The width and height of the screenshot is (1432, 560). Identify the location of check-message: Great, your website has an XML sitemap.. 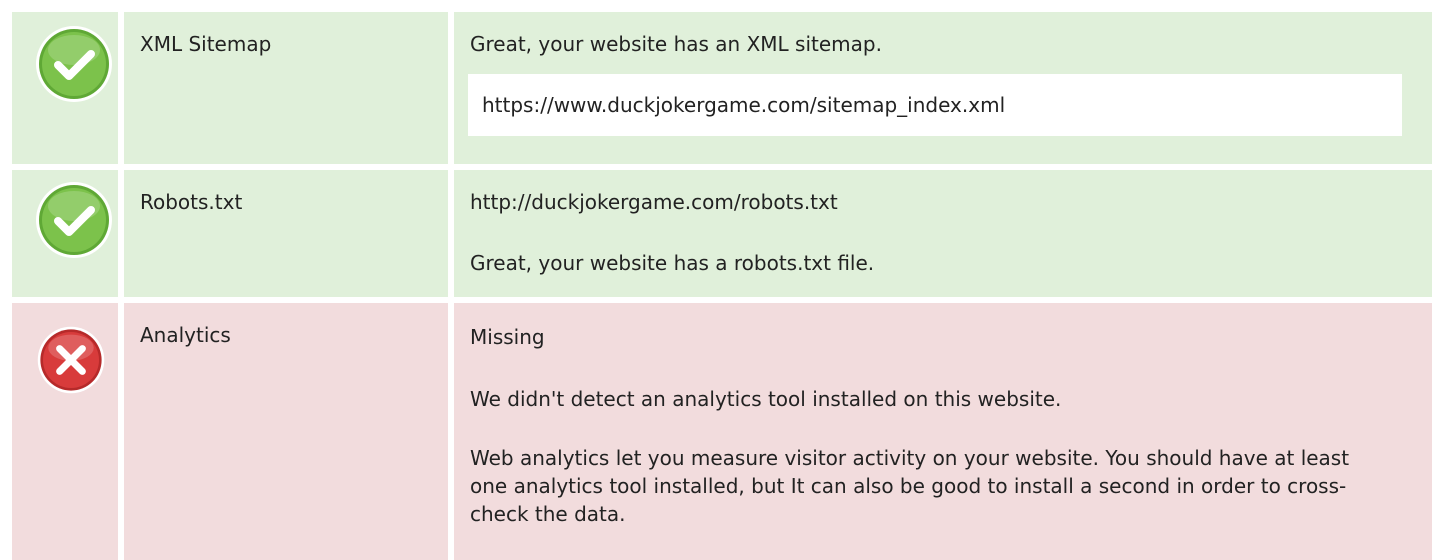
(676, 44).